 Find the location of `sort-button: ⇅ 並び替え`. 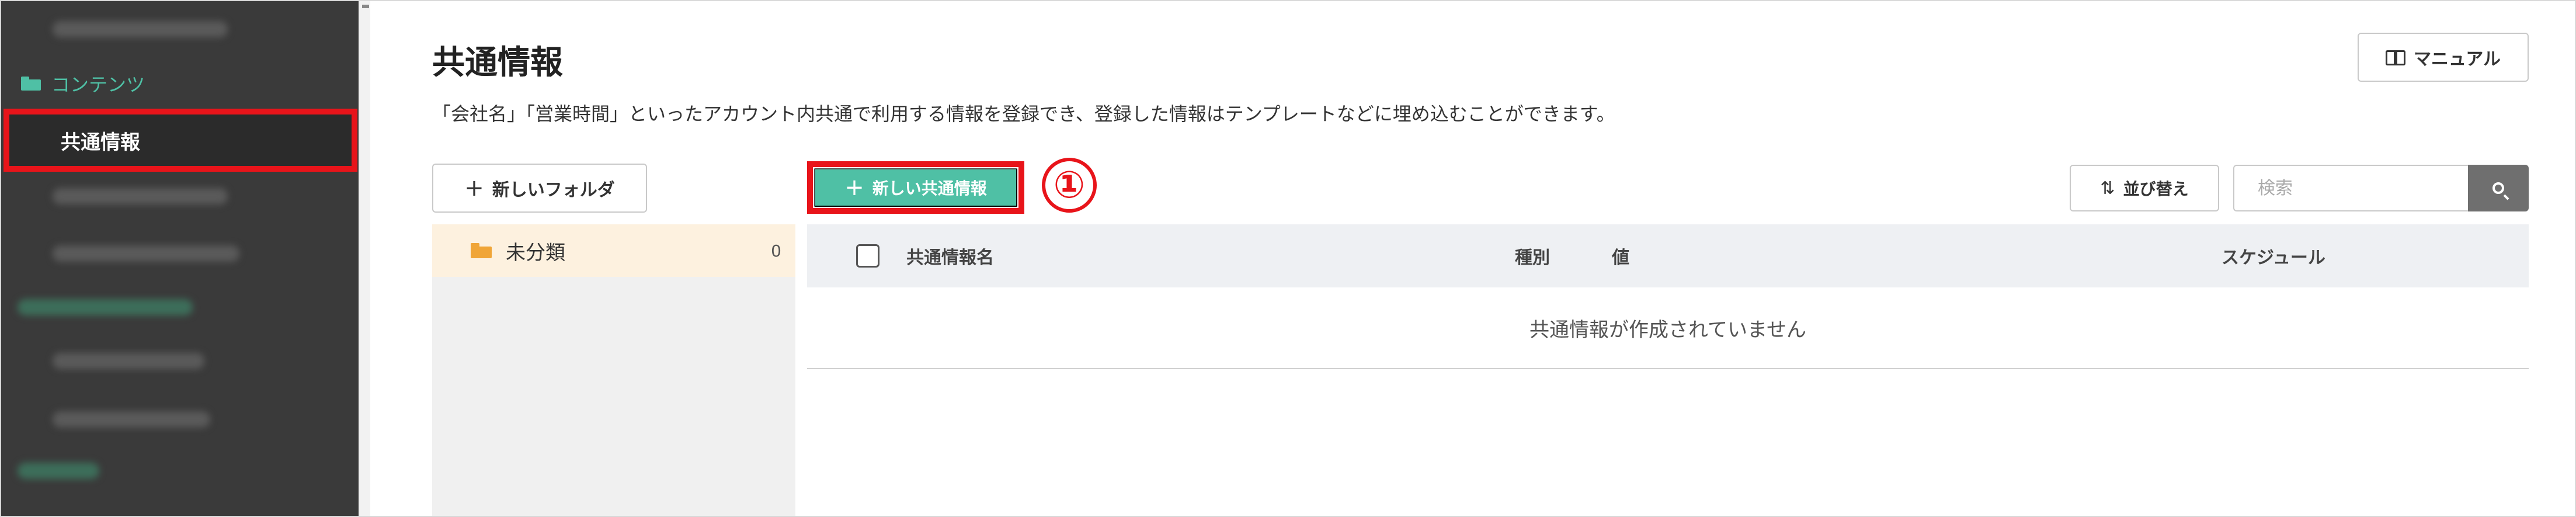

sort-button: ⇅ 並び替え is located at coordinates (2145, 188).